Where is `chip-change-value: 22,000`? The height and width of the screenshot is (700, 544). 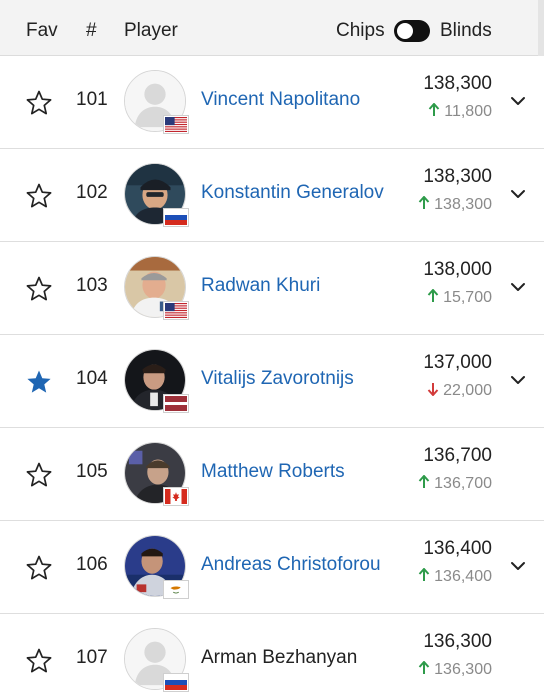
chip-change-value: 22,000 is located at coordinates (467, 390).